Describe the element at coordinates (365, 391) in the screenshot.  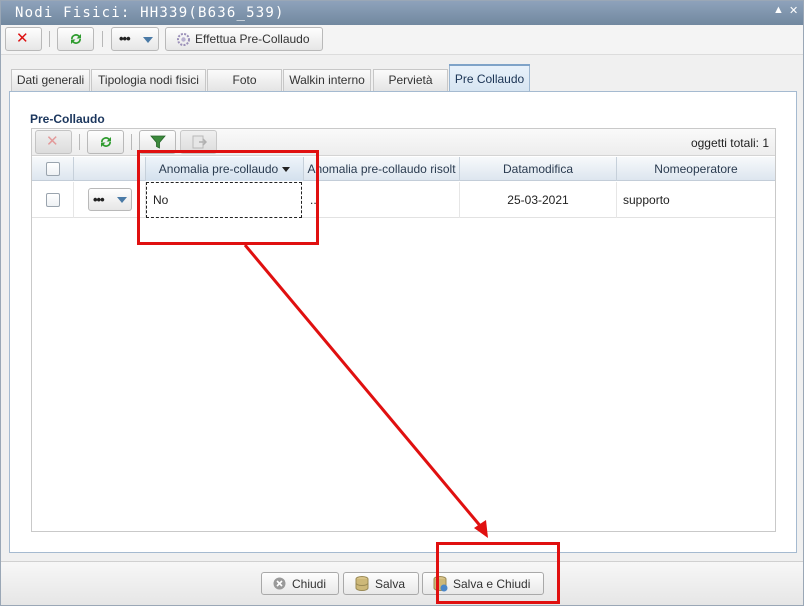
I see `annotation-arrow` at that location.